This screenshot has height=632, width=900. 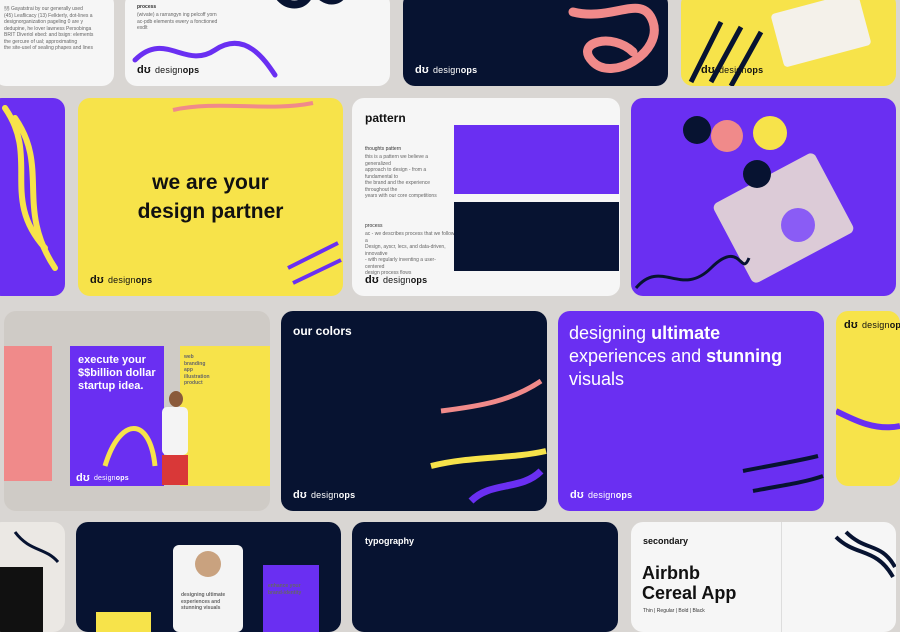 I want to click on process-label: process, so click(x=147, y=7).